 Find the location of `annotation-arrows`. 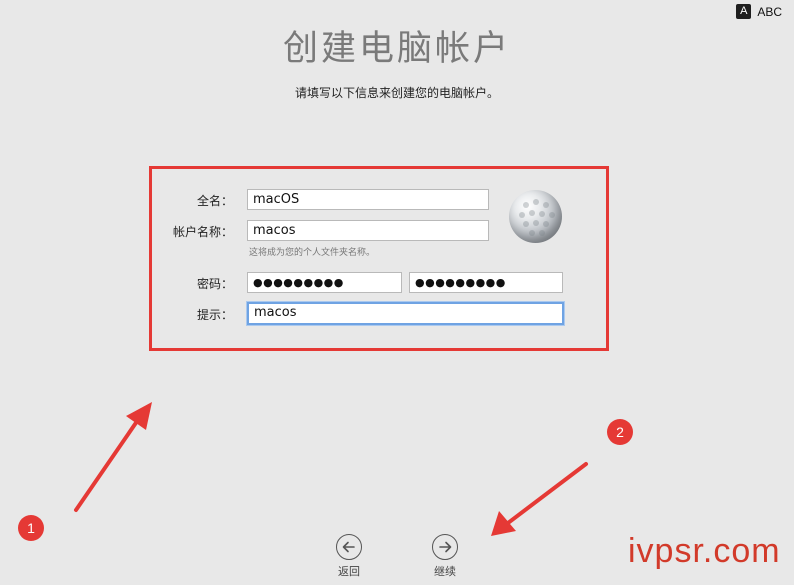

annotation-arrows is located at coordinates (331, 469).